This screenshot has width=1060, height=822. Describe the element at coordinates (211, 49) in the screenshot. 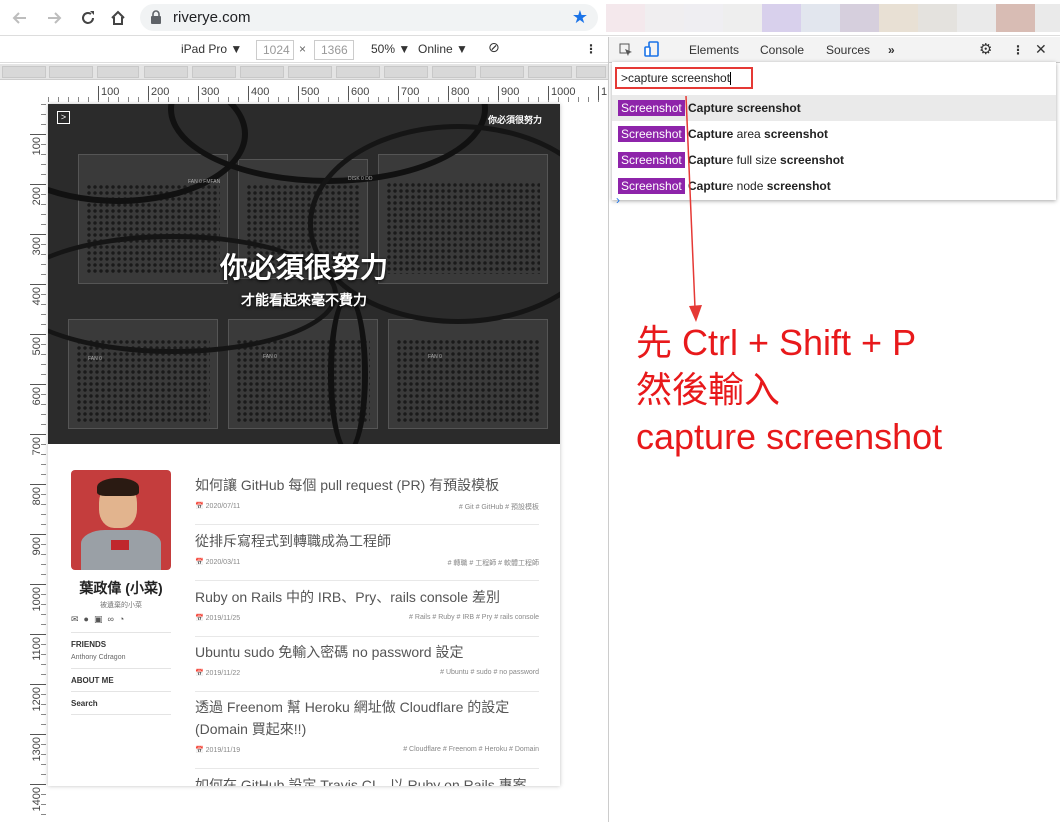

I see `device-select: iPad Pro ▼` at that location.